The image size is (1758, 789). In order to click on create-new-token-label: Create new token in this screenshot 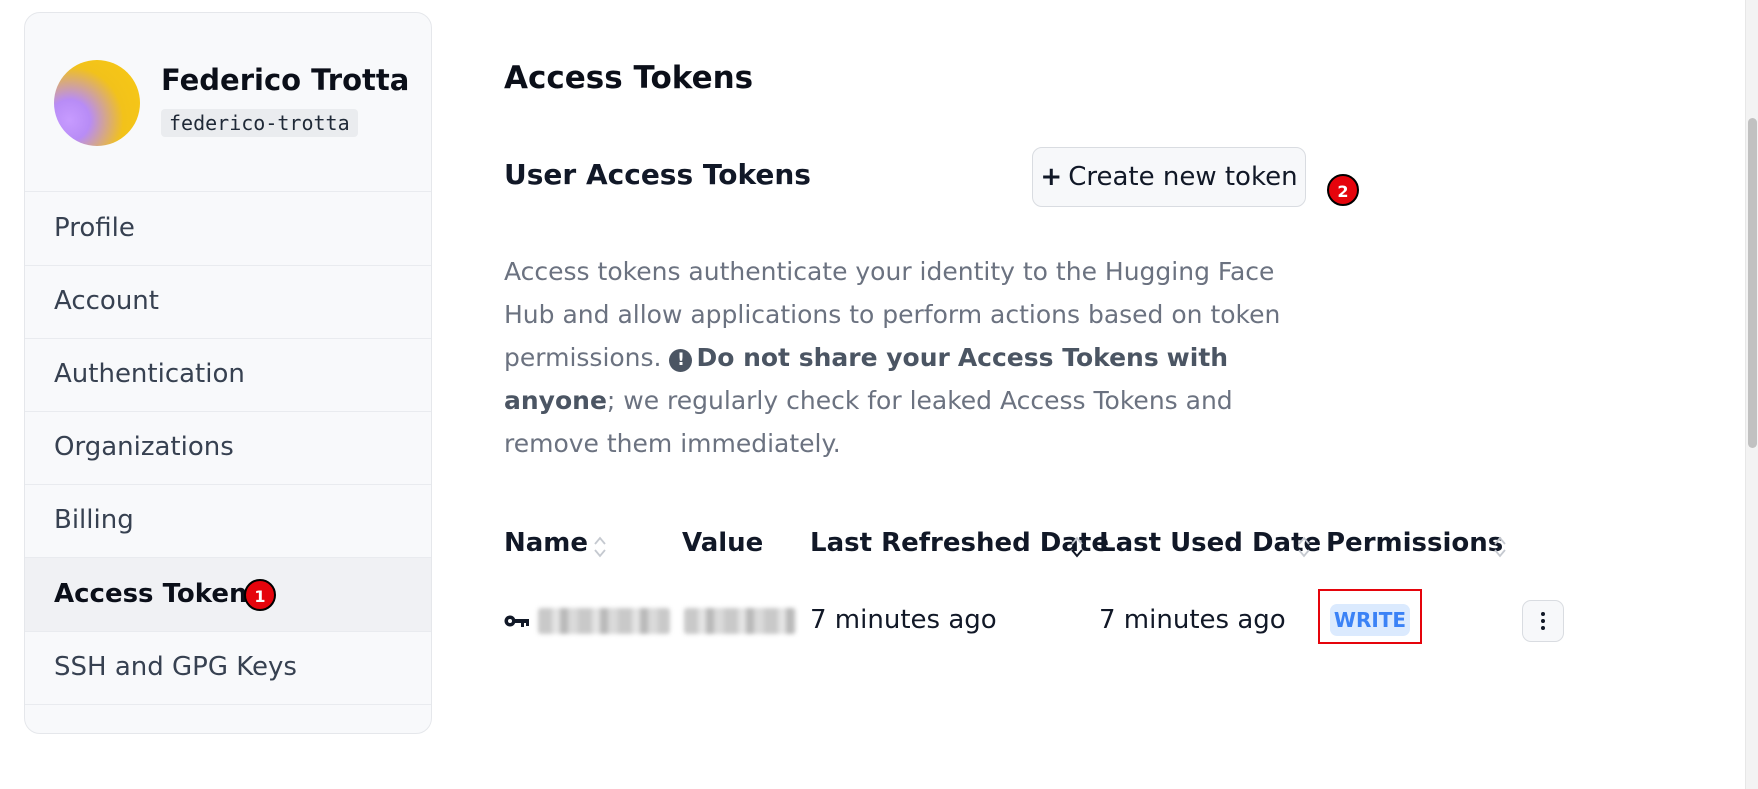, I will do `click(1183, 177)`.